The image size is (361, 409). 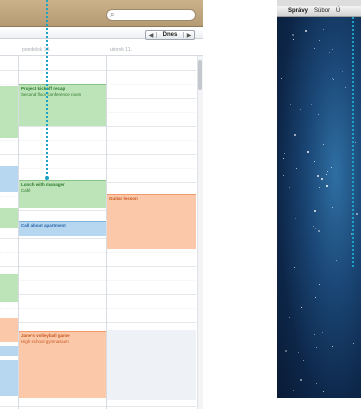 What do you see at coordinates (151, 15) in the screenshot?
I see `search-input` at bounding box center [151, 15].